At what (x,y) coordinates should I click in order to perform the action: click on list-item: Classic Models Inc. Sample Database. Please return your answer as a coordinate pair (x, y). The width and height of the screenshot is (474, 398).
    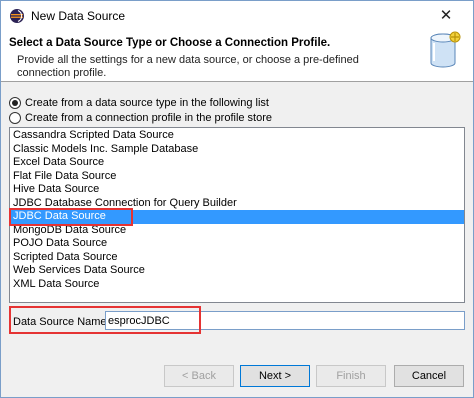
    Looking at the image, I should click on (237, 150).